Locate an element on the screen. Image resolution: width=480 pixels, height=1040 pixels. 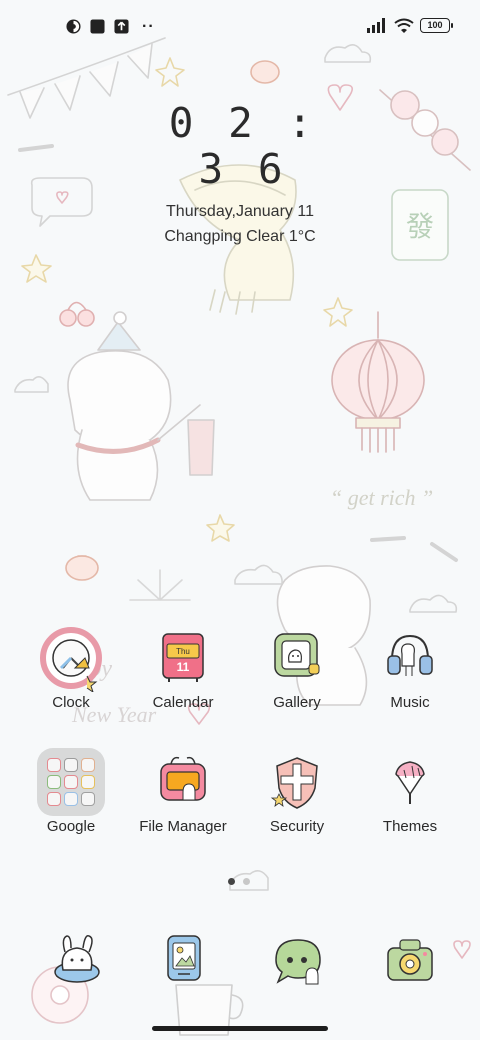
calendar-icon-weekday: Thu is located at coordinates (183, 651).